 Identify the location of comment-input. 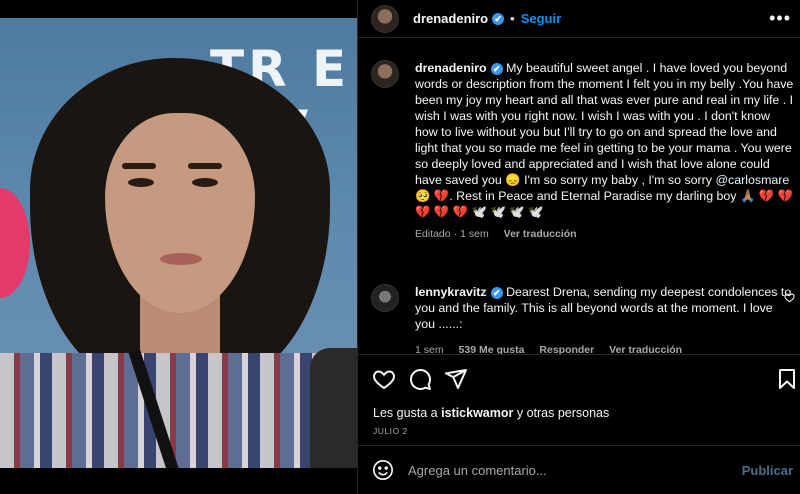
(568, 470).